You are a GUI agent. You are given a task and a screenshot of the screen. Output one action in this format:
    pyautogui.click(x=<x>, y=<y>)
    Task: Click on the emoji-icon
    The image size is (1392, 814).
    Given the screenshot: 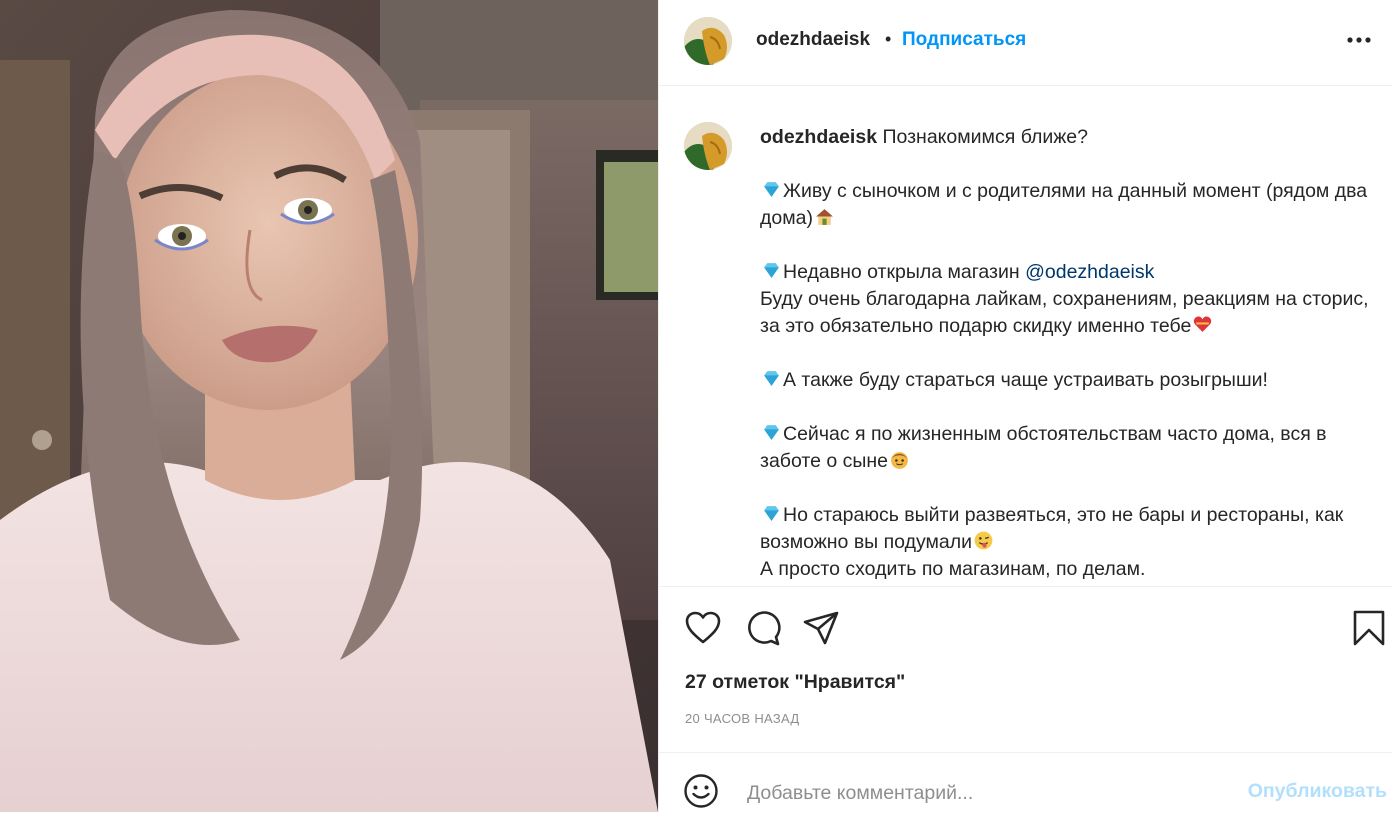 What is the action you would take?
    pyautogui.click(x=701, y=791)
    